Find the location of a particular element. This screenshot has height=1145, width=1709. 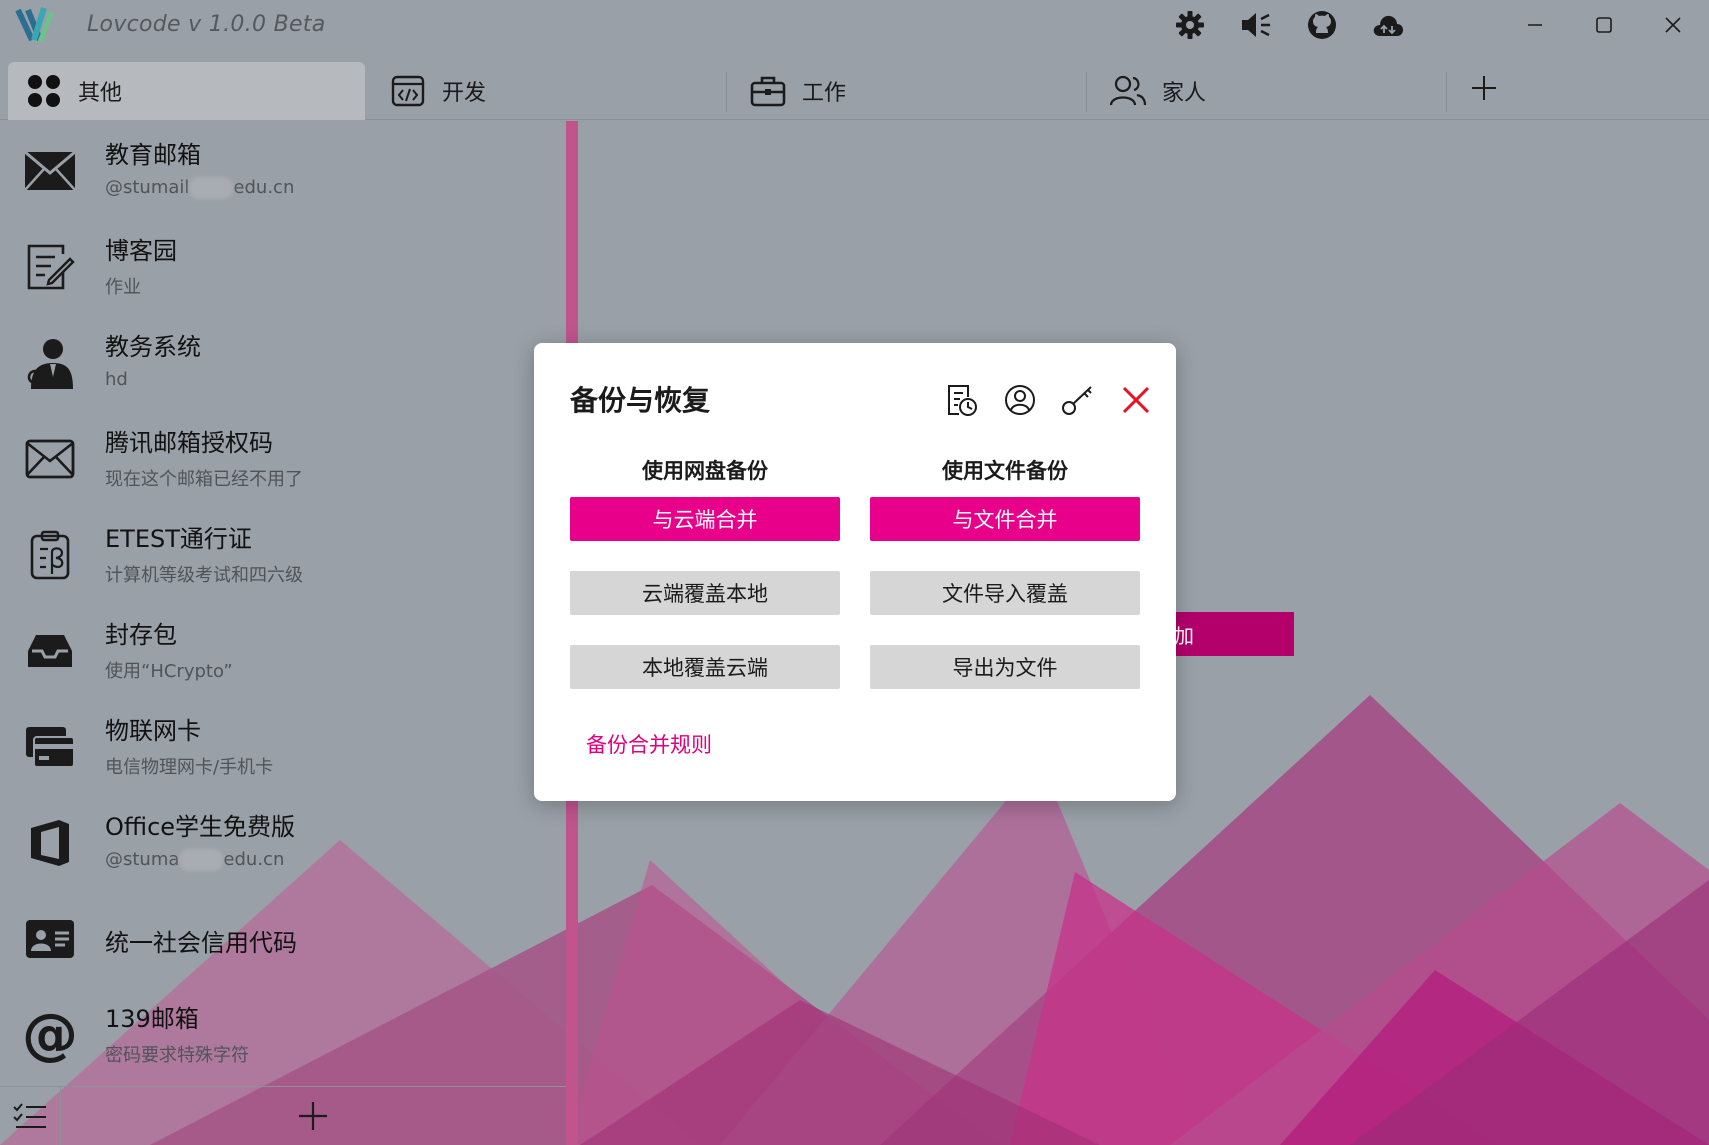

list-item: 教务系统 hd is located at coordinates (283, 361).